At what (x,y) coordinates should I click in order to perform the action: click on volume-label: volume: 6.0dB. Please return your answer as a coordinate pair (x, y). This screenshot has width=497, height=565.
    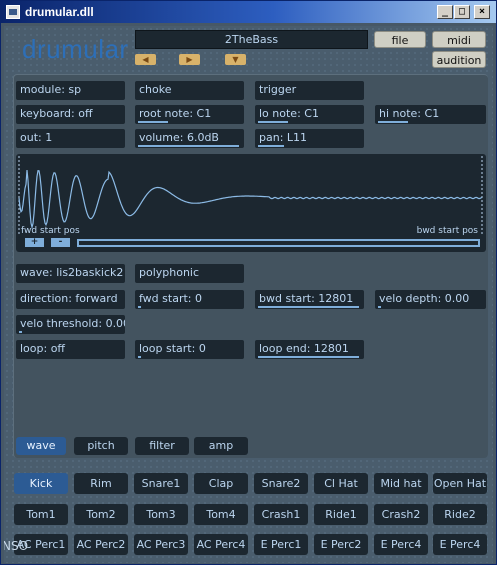
    Looking at the image, I should click on (179, 137).